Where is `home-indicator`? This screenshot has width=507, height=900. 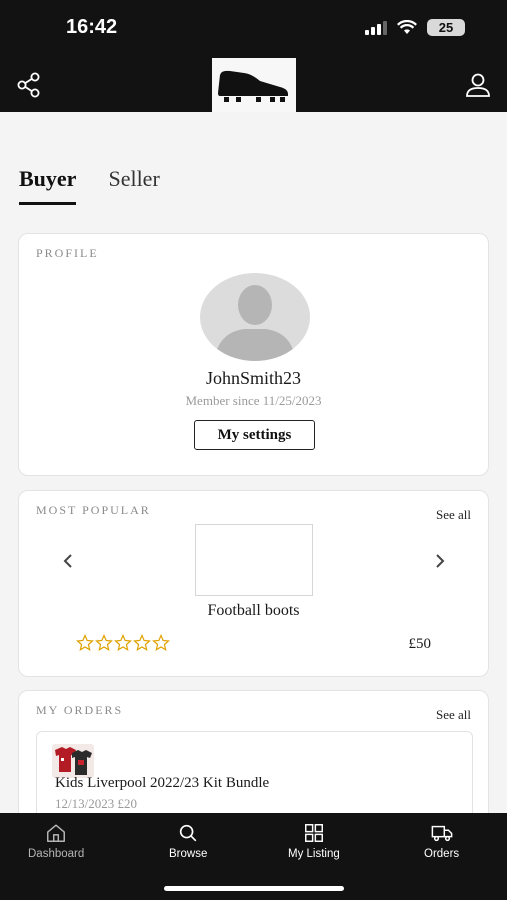 home-indicator is located at coordinates (254, 888).